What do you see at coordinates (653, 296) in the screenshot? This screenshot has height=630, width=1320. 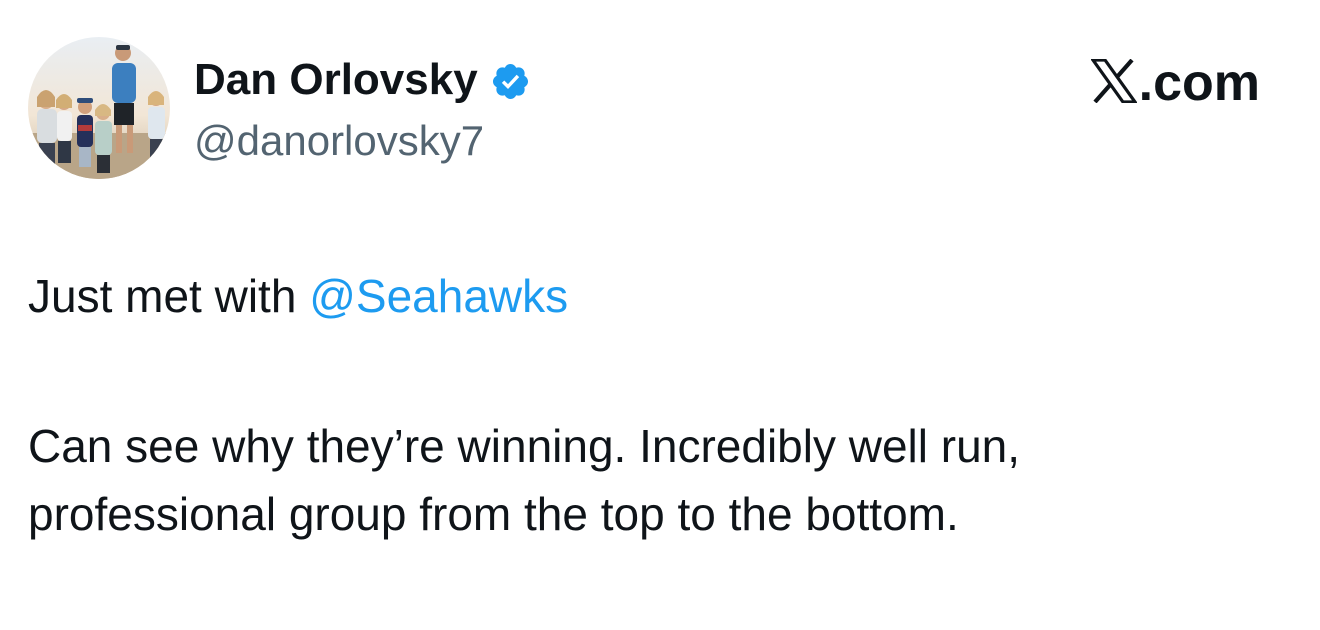 I see `tweet-line-1: Just met with @Seahawks` at bounding box center [653, 296].